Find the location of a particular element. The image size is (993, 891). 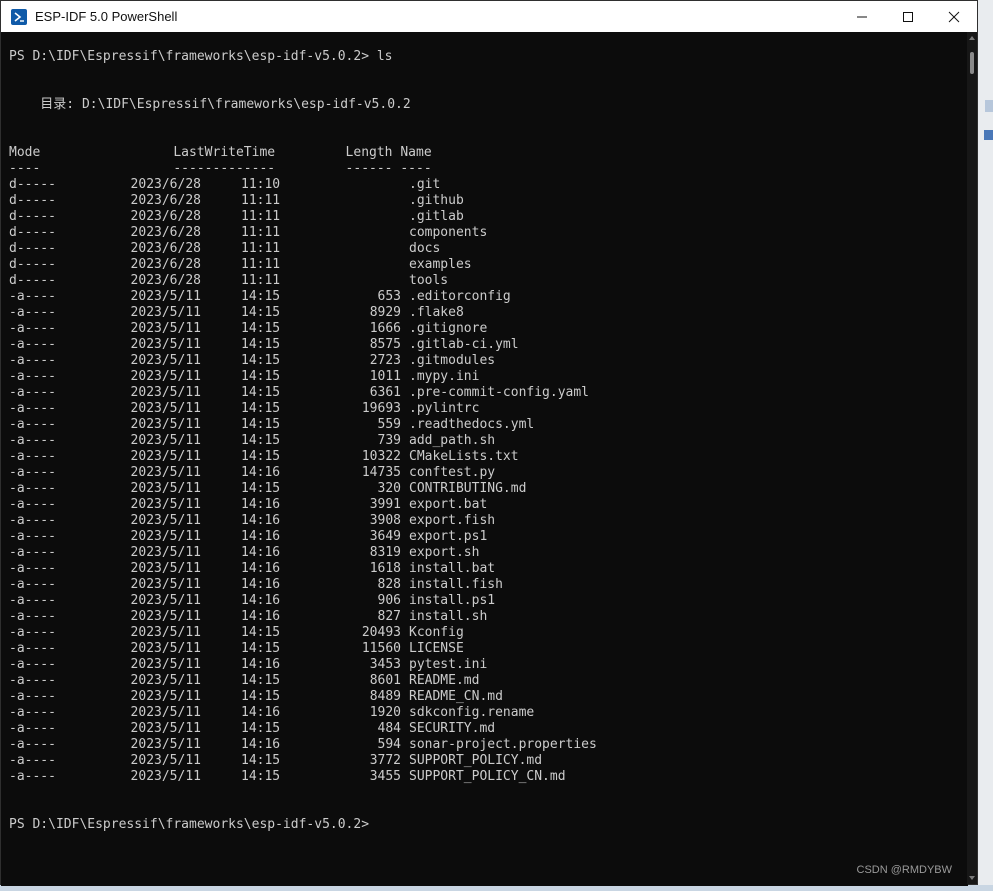

entry-length: 594 is located at coordinates (389, 744).